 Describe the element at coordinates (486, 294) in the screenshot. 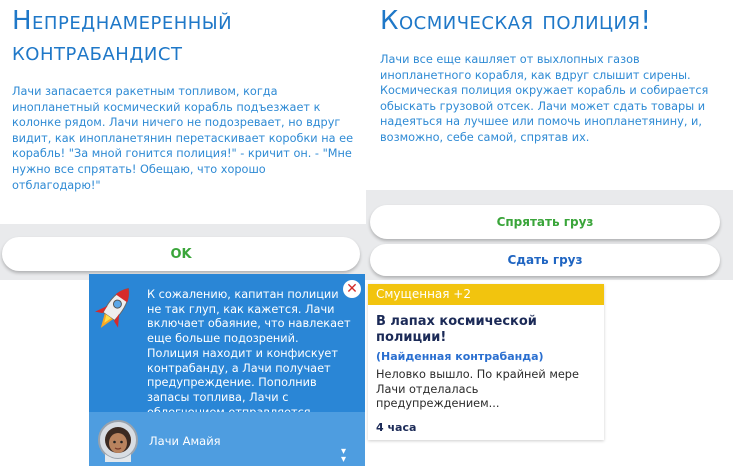

I see `moodlet-header: Смущенная +2` at that location.